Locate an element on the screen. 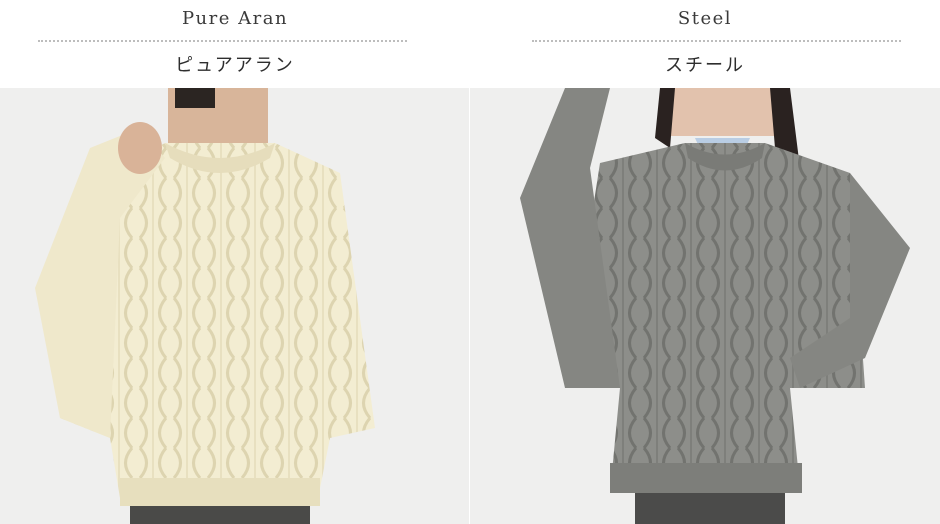 The image size is (940, 524). color-name-jp: ピュアアラン is located at coordinates (235, 65).